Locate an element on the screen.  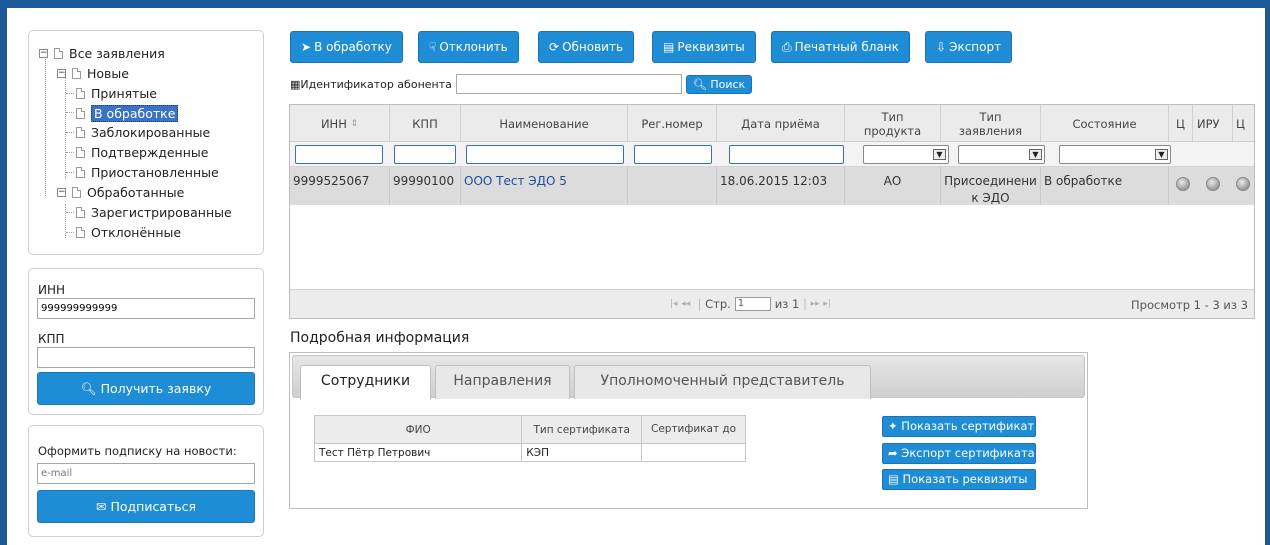
inn-filter-input is located at coordinates (339, 154).